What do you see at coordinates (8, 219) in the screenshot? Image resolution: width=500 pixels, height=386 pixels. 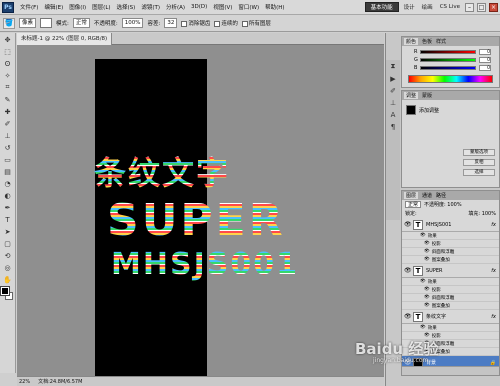 I see `type-tool-icon: T` at bounding box center [8, 219].